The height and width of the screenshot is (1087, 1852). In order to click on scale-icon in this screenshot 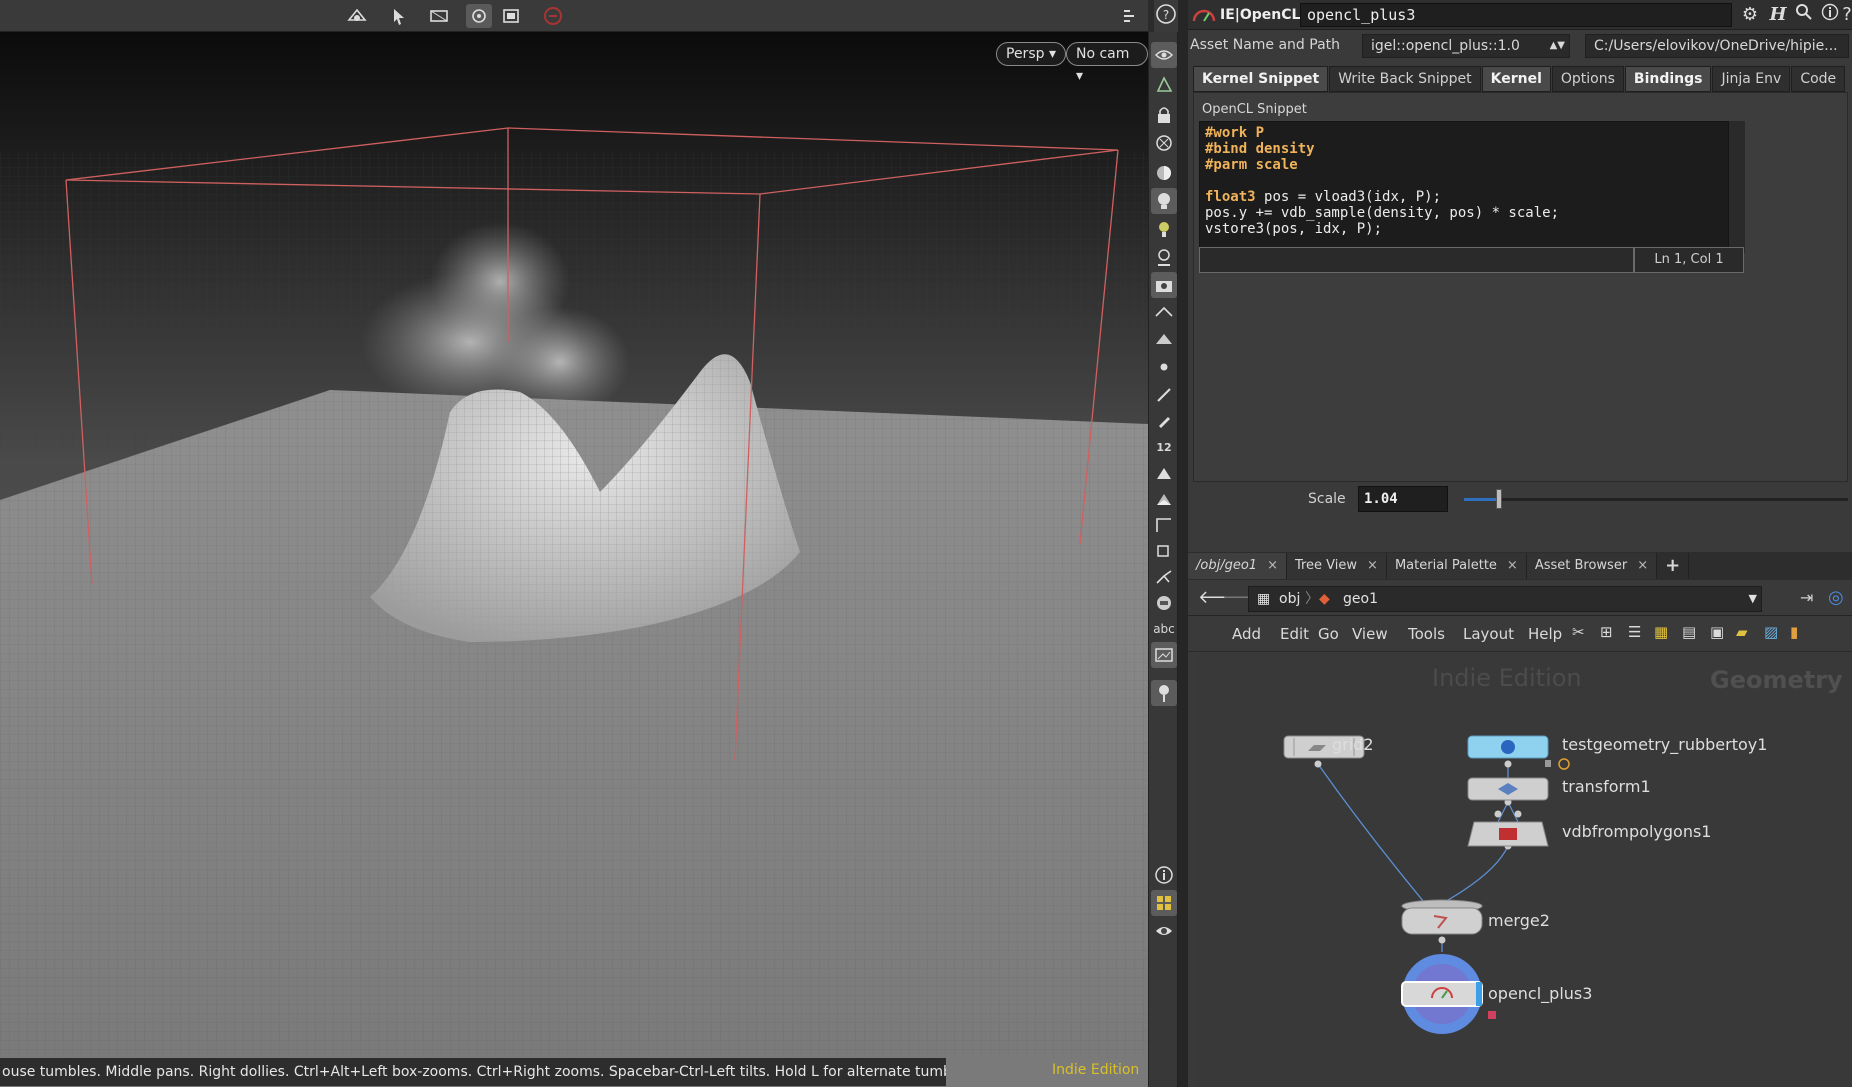, I will do `click(1164, 551)`.